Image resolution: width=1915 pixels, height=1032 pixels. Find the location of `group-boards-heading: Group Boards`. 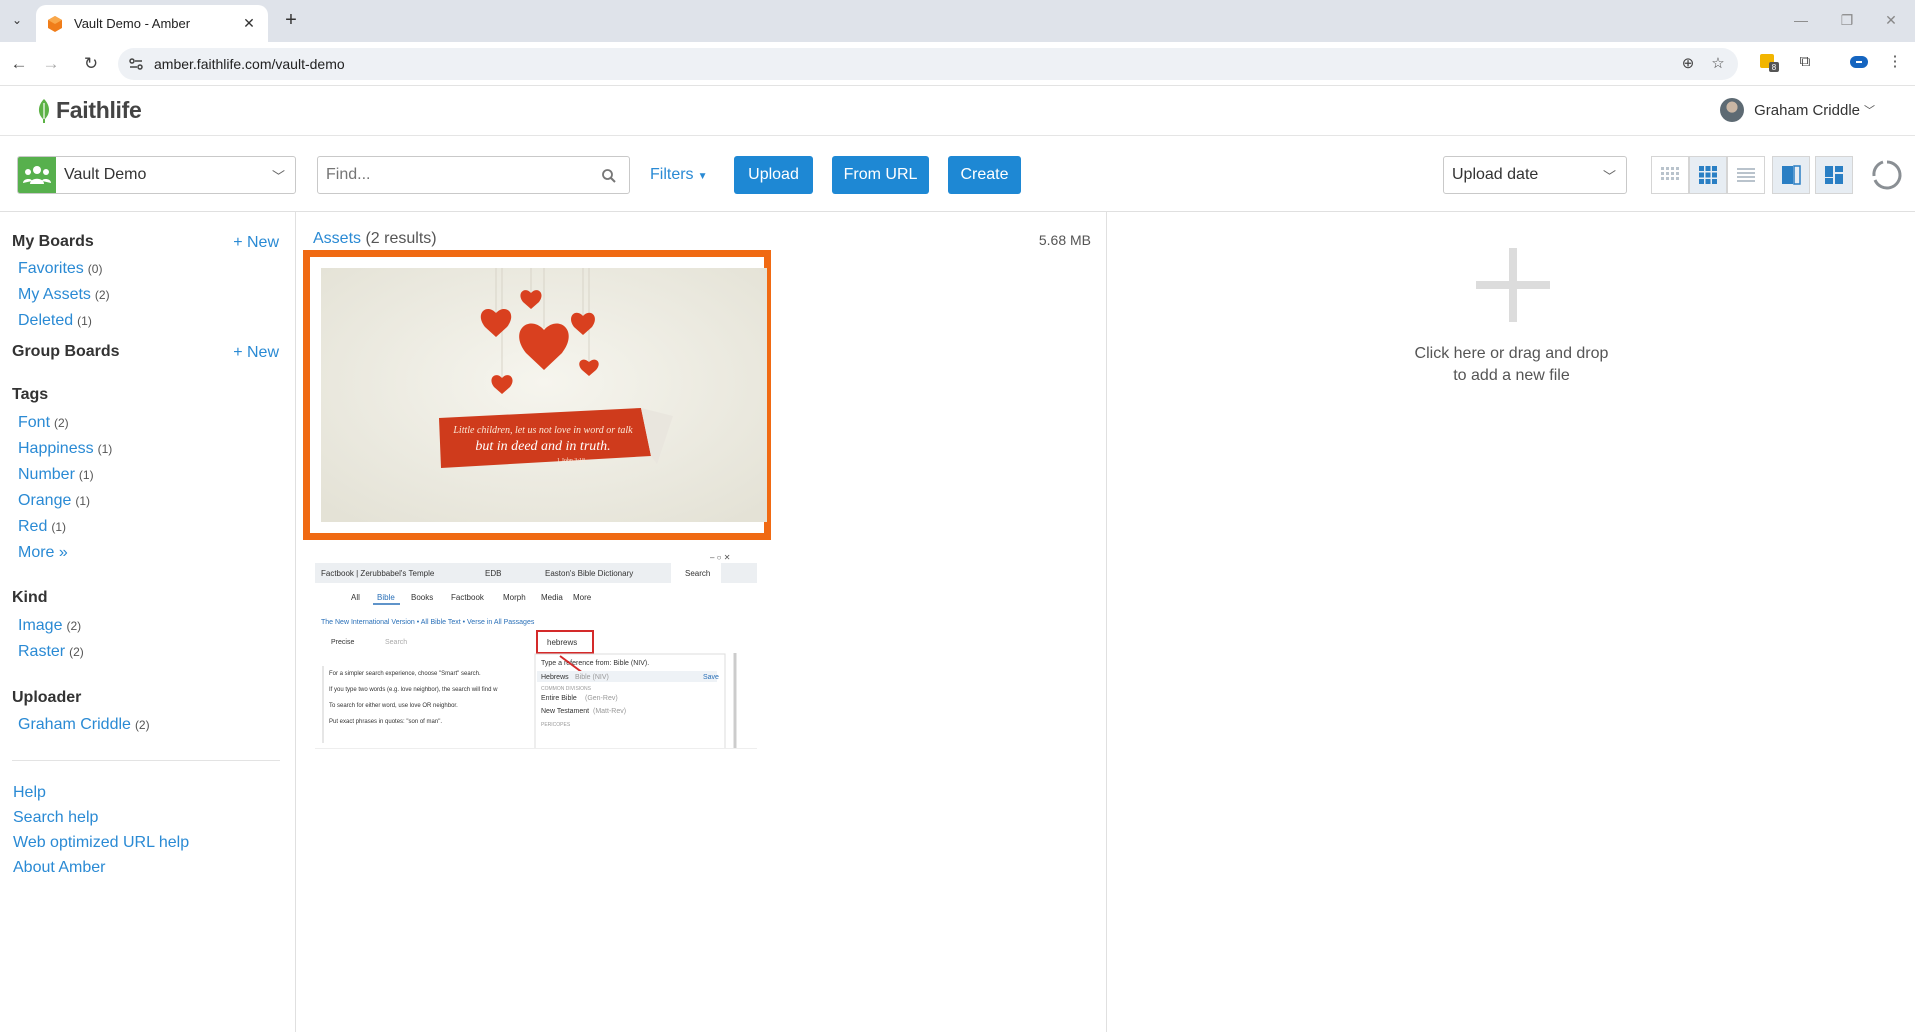

group-boards-heading: Group Boards is located at coordinates (66, 351).